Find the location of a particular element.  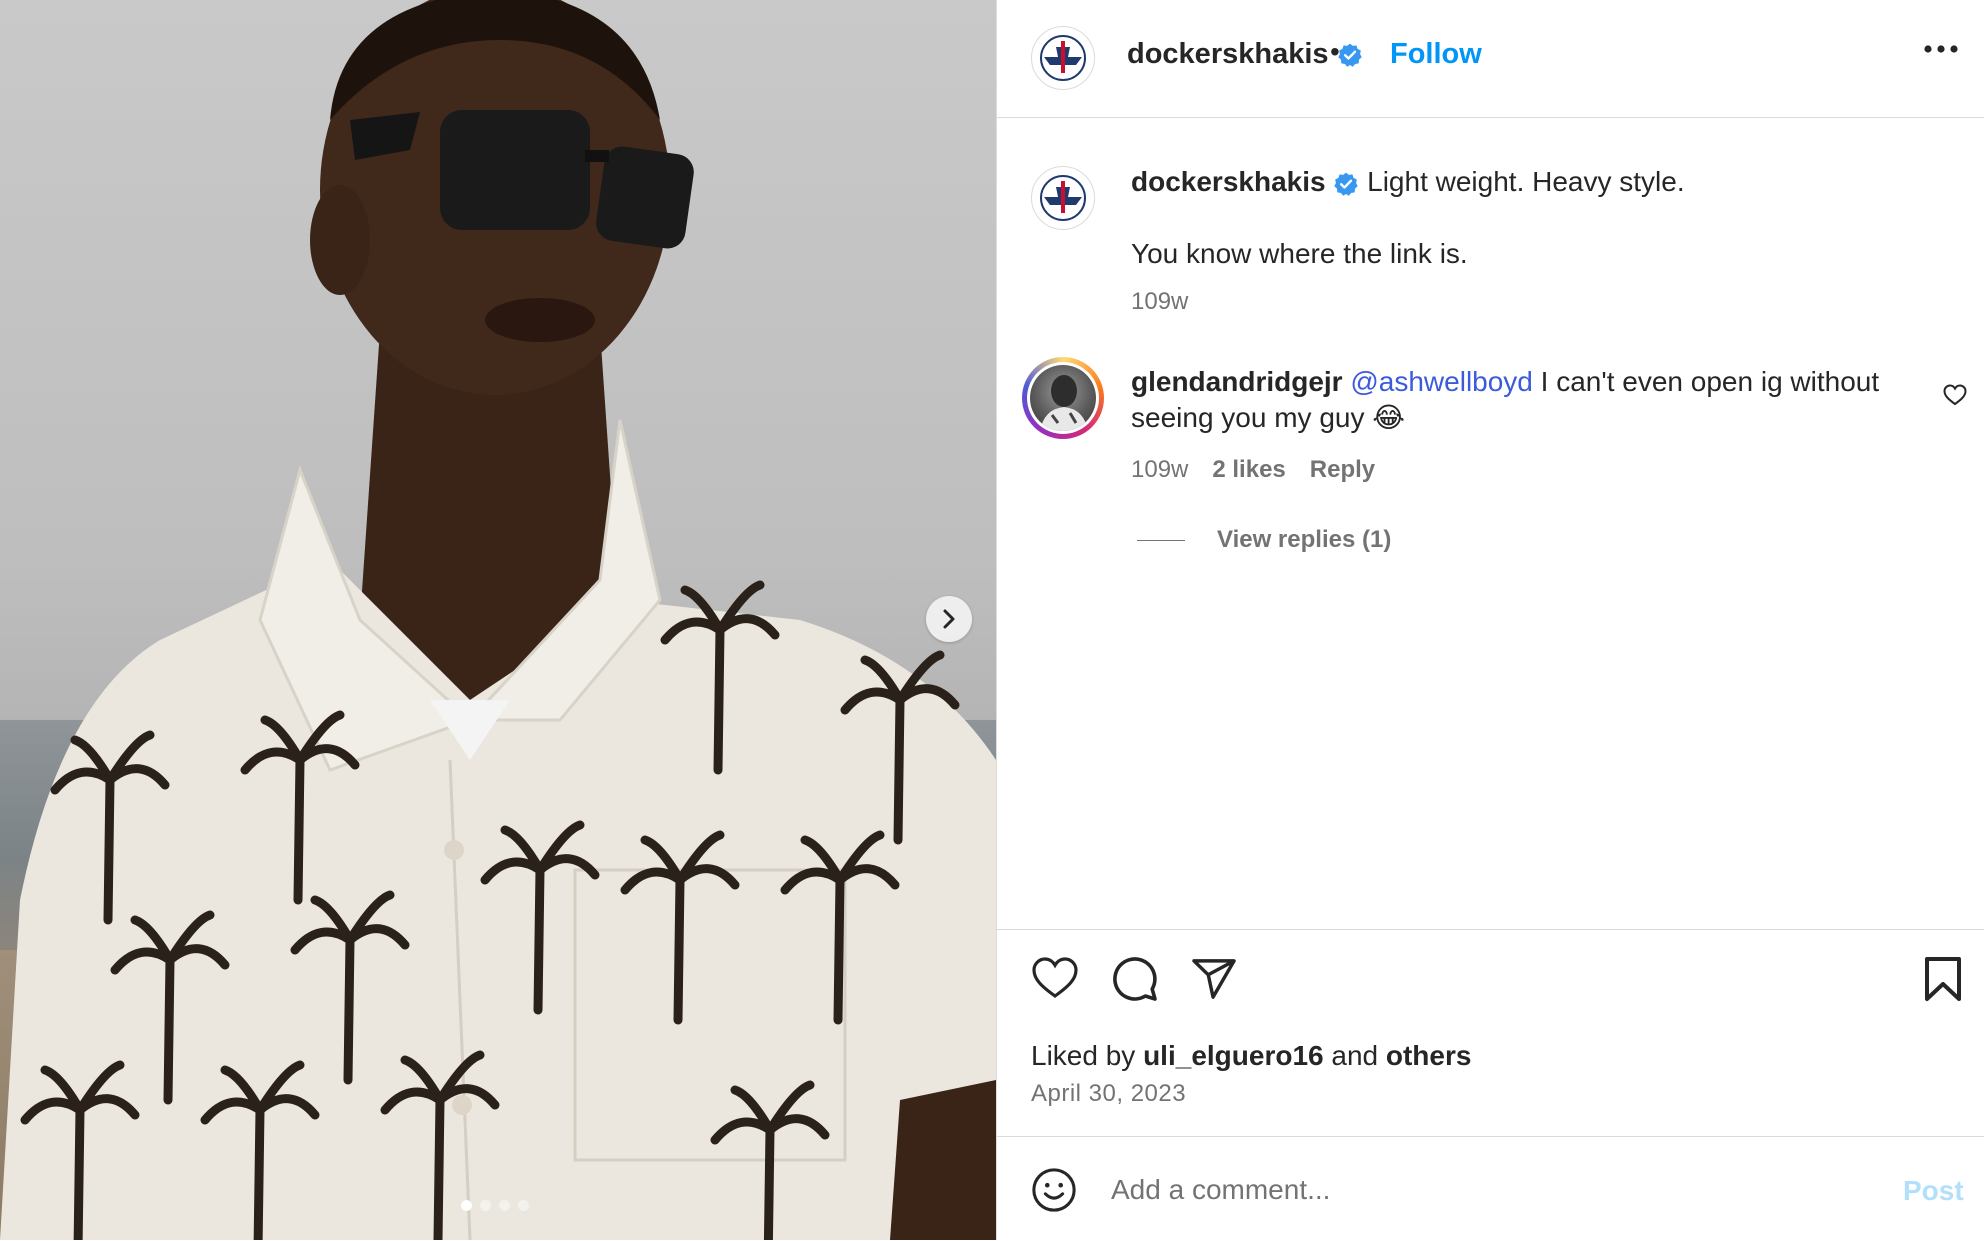

commenter-avatar-photo is located at coordinates (1063, 398).